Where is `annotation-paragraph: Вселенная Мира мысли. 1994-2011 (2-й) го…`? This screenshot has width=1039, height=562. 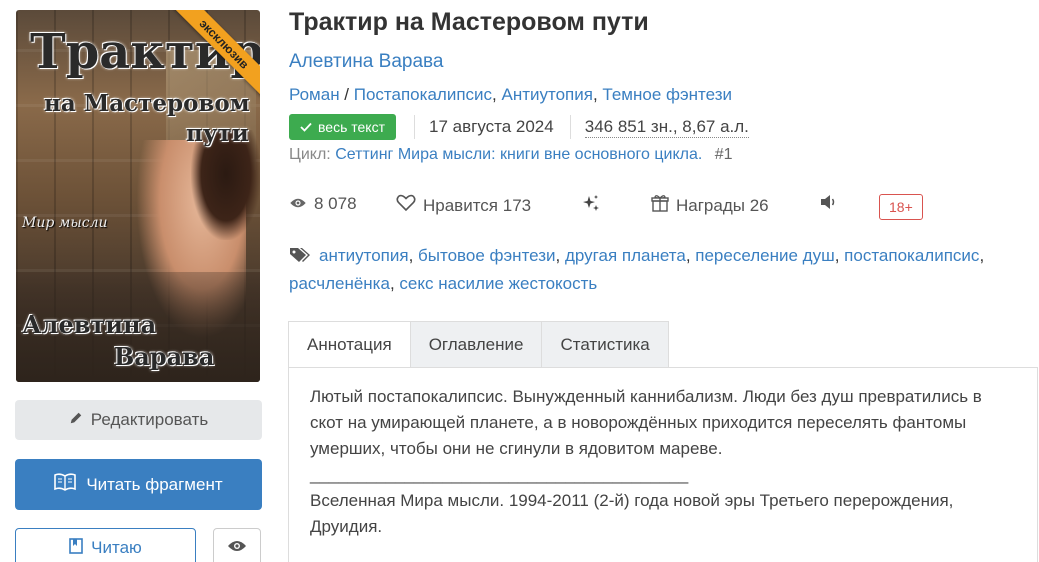
annotation-paragraph: Вселенная Мира мысли. 1994-2011 (2-й) го… is located at coordinates (632, 513).